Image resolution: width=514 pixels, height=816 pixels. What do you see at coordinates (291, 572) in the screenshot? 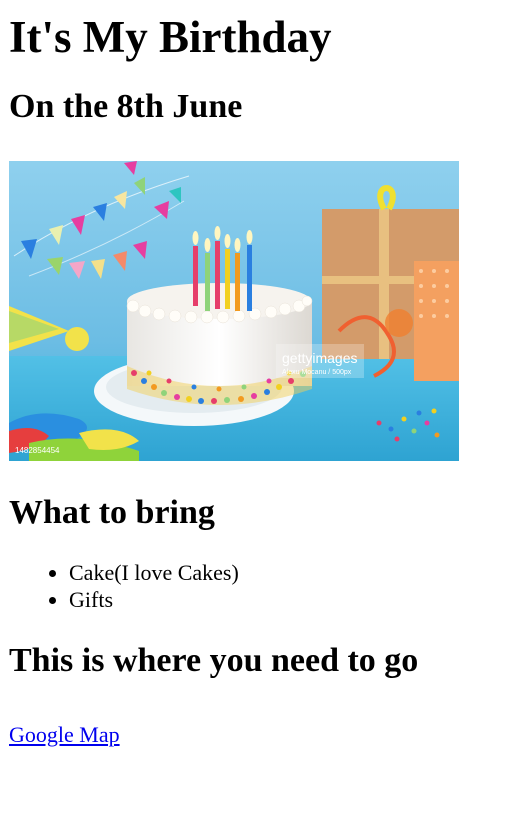
I see `list-item: Cake(I love Cakes)` at bounding box center [291, 572].